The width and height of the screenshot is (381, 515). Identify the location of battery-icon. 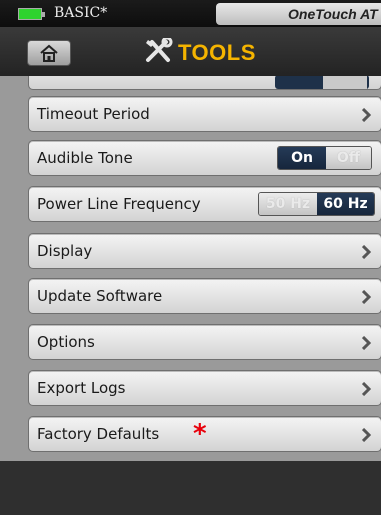
(31, 14).